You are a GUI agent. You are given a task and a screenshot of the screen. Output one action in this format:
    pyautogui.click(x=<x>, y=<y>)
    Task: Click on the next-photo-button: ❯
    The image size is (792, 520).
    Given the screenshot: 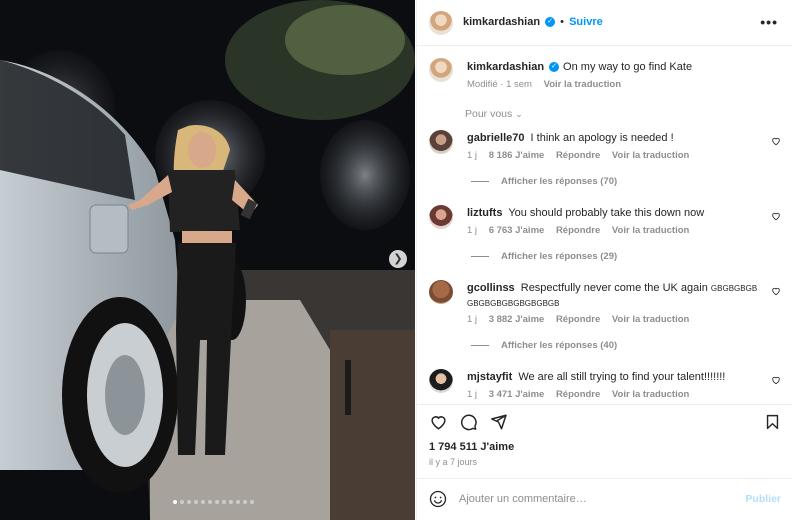 What is the action you would take?
    pyautogui.click(x=398, y=259)
    